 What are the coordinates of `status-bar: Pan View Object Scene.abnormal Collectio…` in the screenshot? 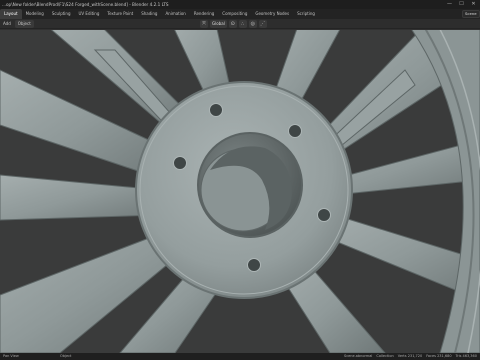 It's located at (240, 356).